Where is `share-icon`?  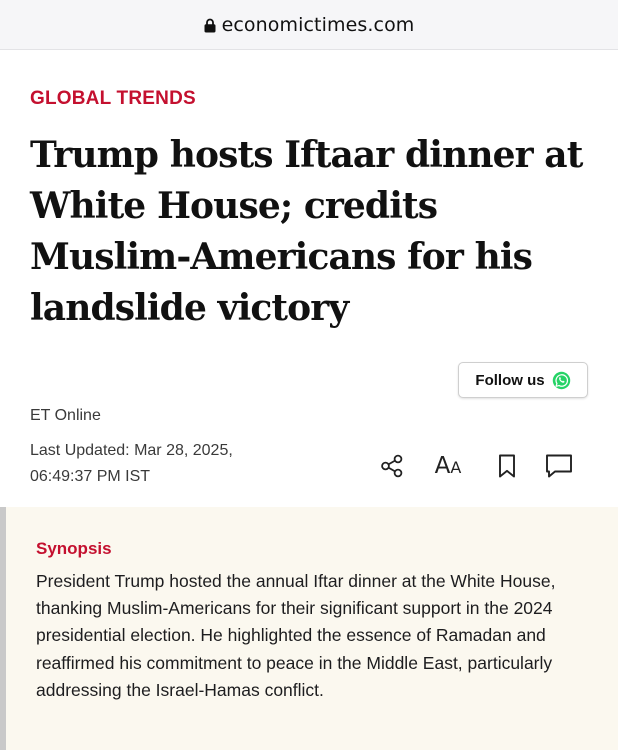
share-icon is located at coordinates (392, 466).